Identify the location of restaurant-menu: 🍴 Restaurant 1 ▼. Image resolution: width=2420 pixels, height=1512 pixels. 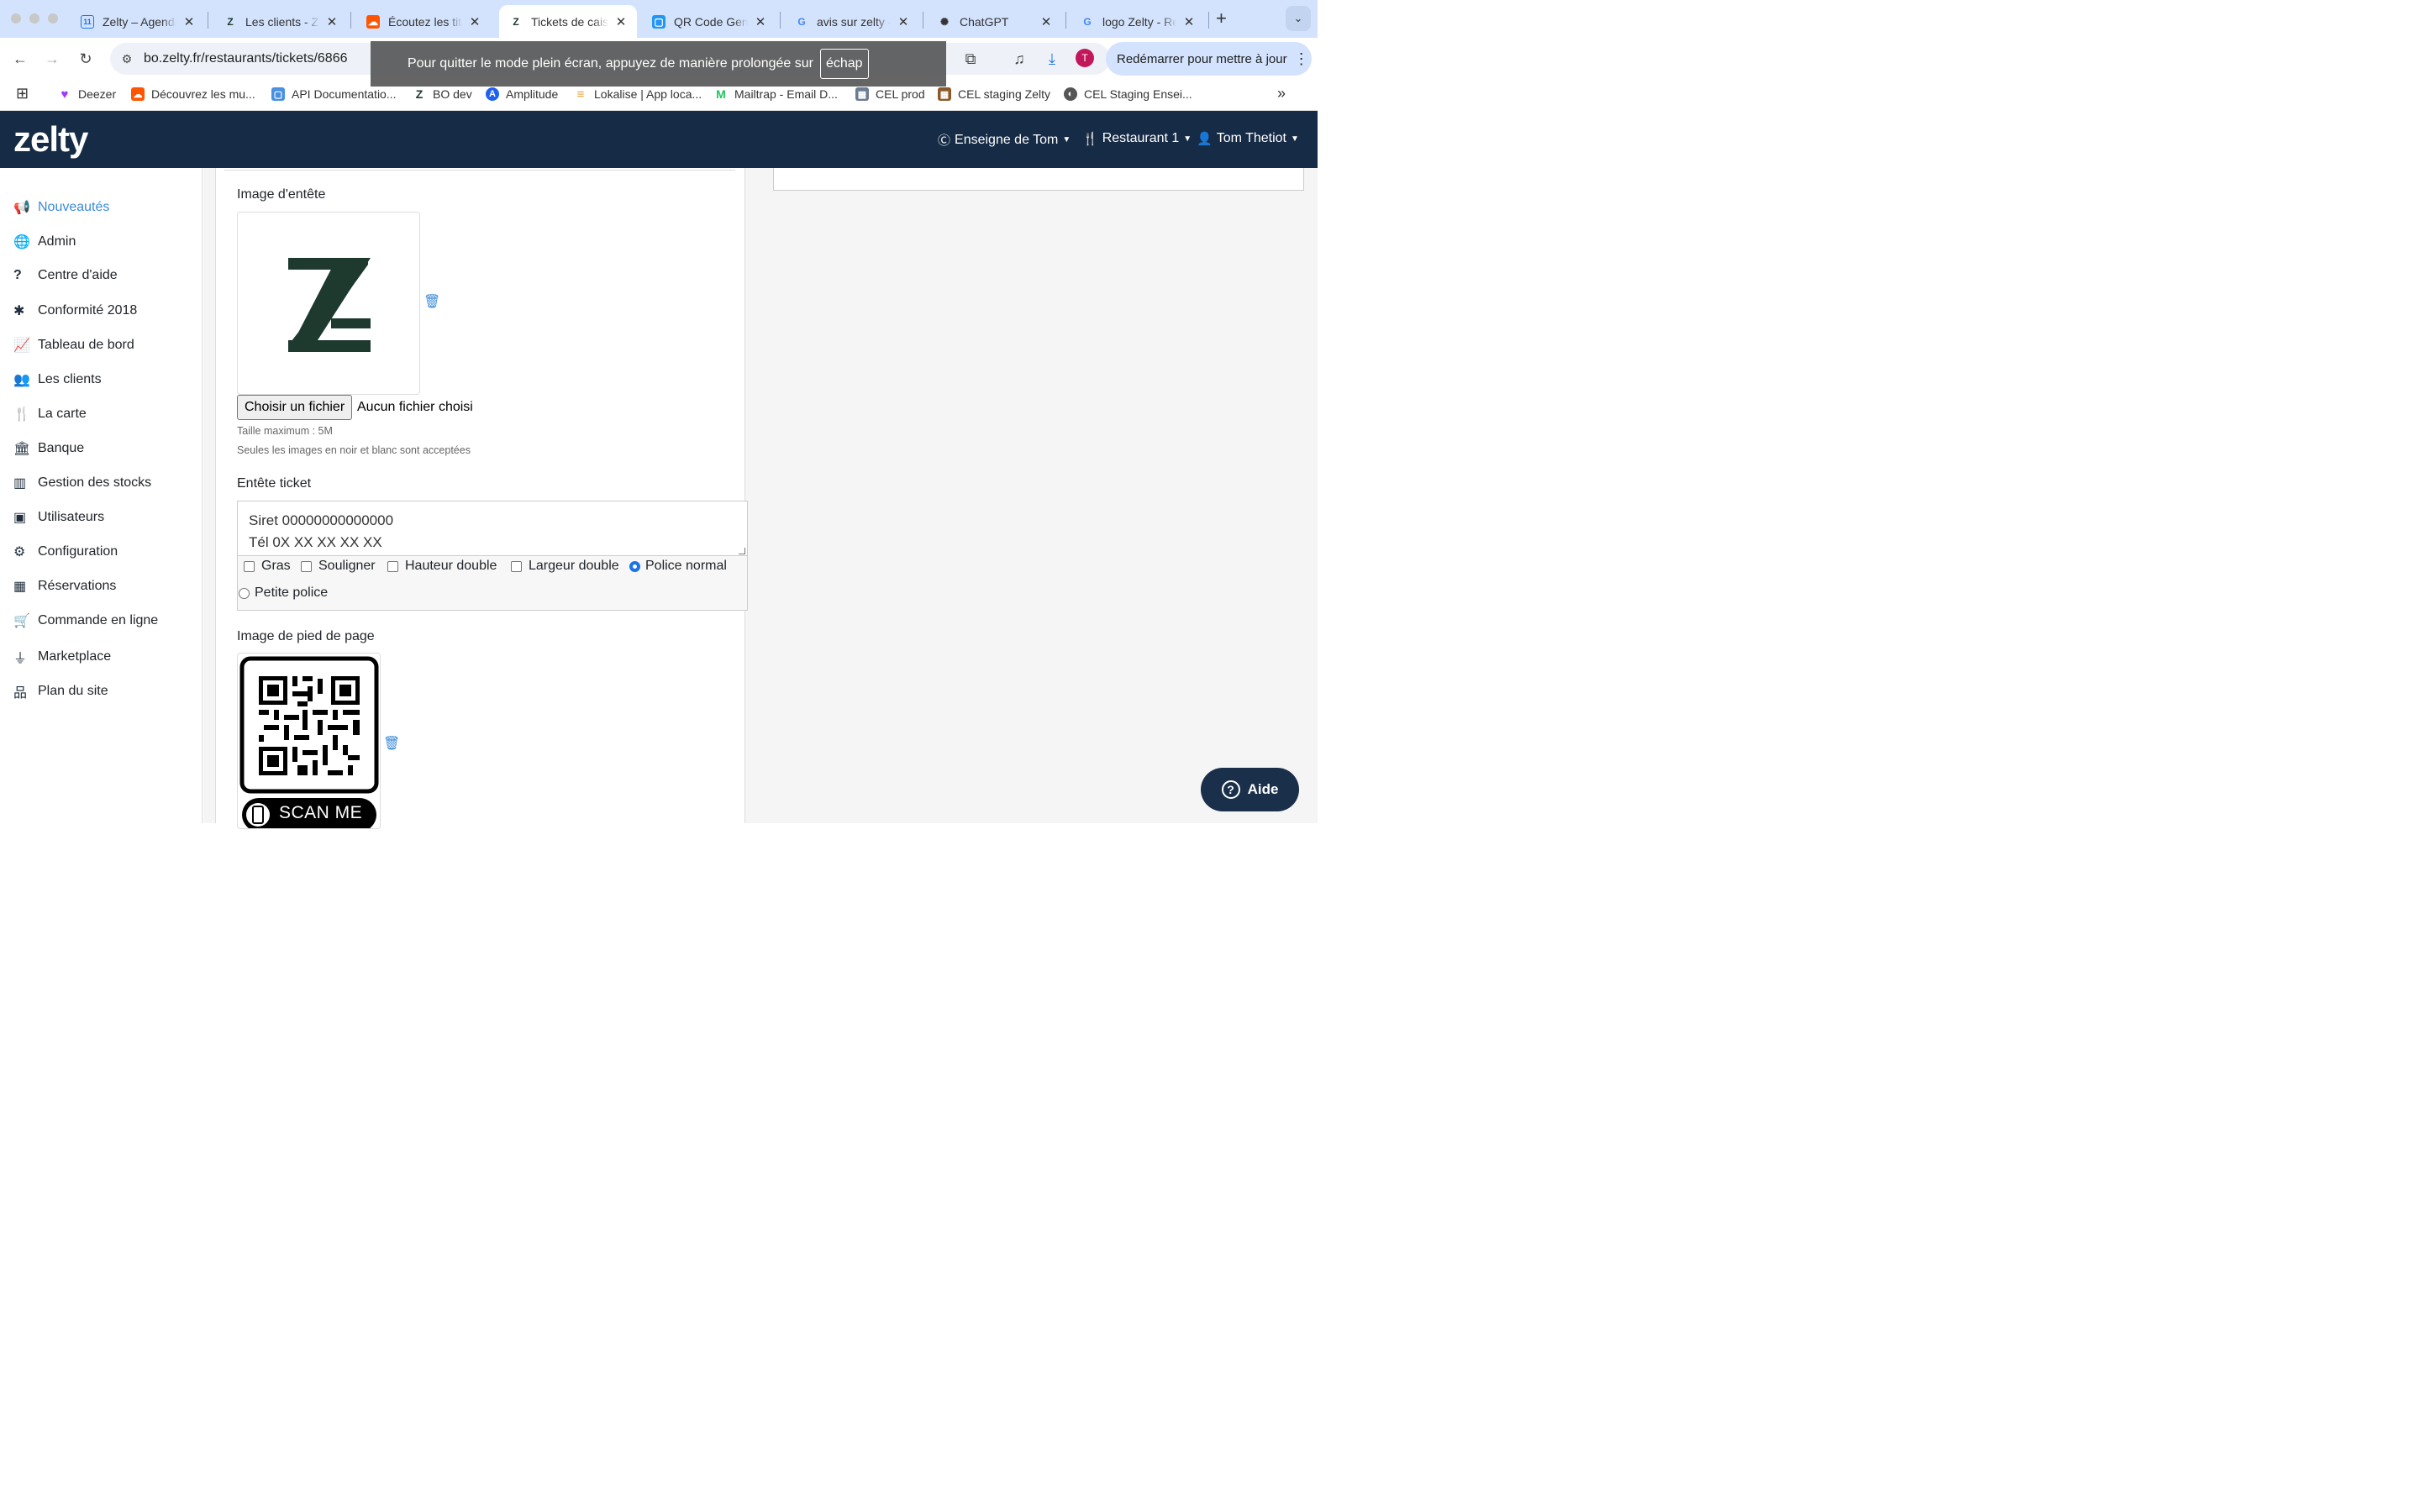
(1137, 138).